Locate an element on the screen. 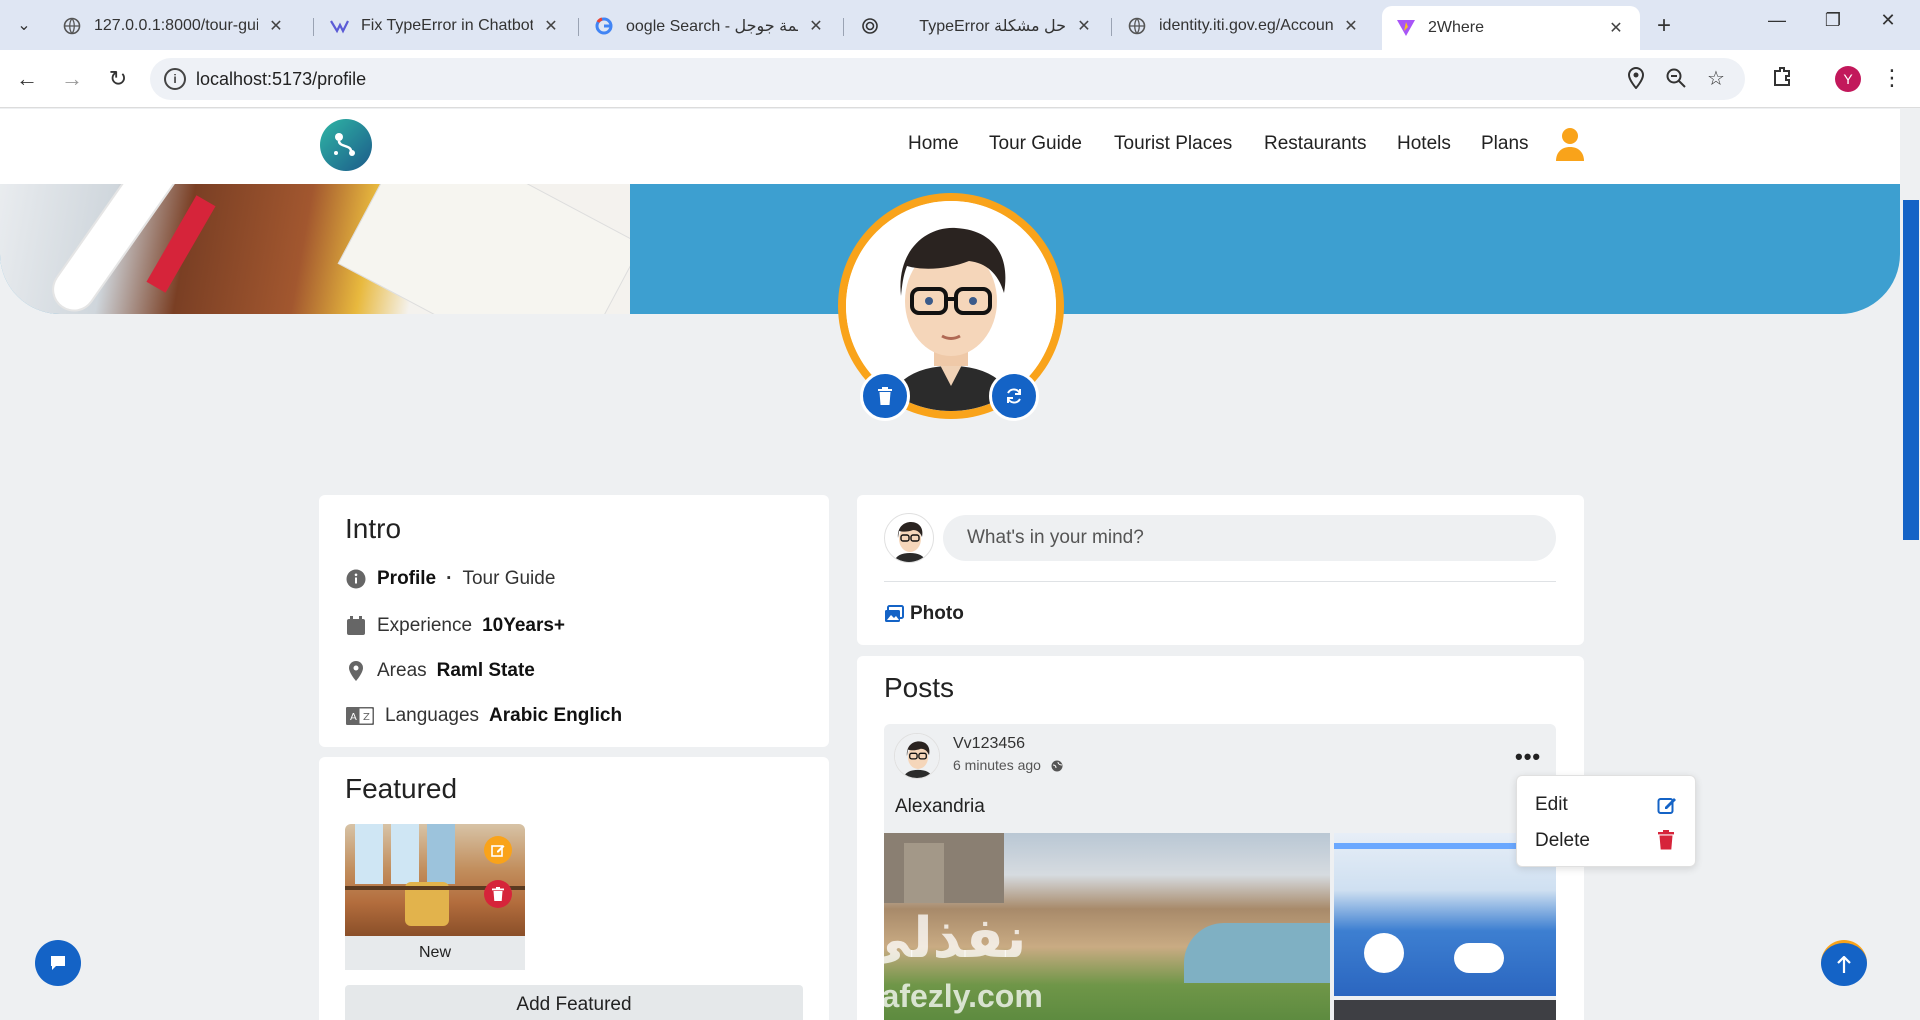 This screenshot has width=1920, height=1020. scroll-to-top-button is located at coordinates (1844, 963).